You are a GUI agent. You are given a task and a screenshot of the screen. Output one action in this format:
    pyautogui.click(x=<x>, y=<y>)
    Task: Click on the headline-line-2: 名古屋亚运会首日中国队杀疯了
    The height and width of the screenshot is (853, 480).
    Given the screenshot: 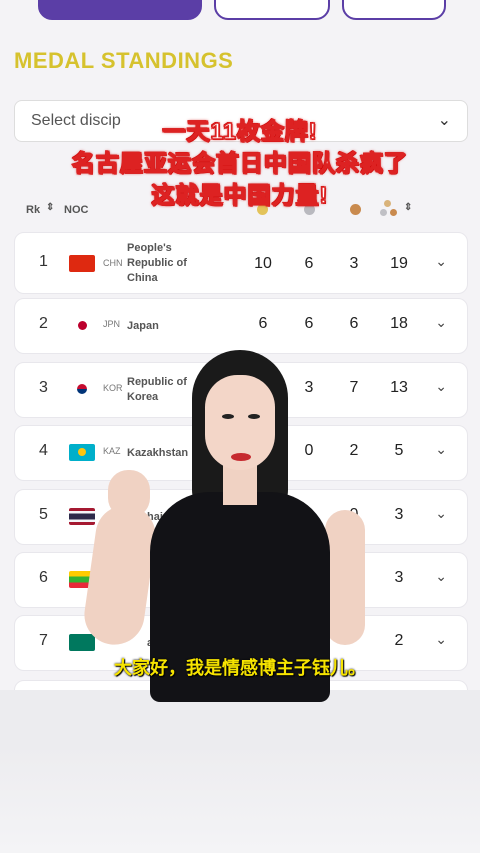 What is the action you would take?
    pyautogui.click(x=239, y=163)
    